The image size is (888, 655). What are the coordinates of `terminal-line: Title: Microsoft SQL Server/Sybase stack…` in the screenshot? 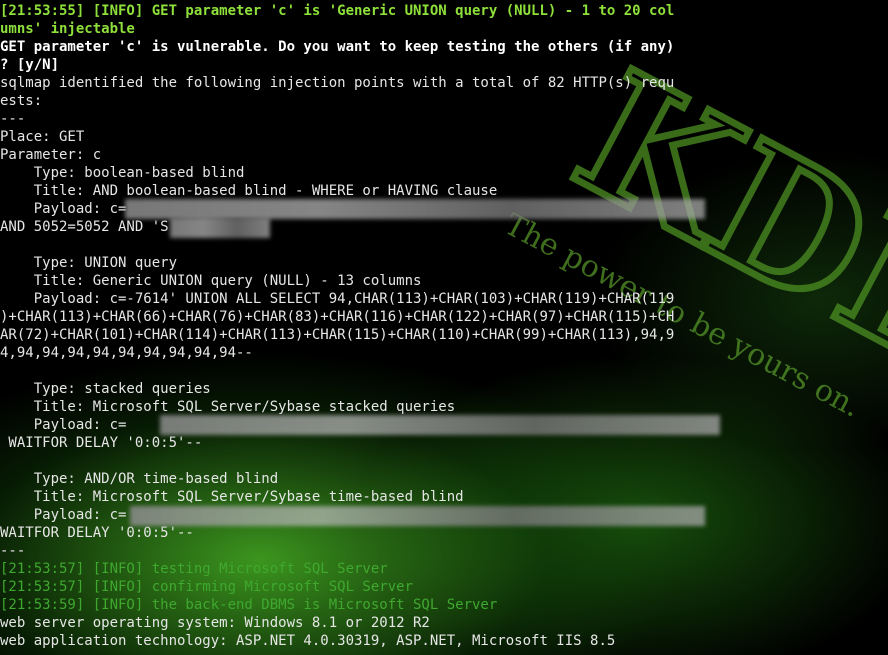 It's located at (228, 407).